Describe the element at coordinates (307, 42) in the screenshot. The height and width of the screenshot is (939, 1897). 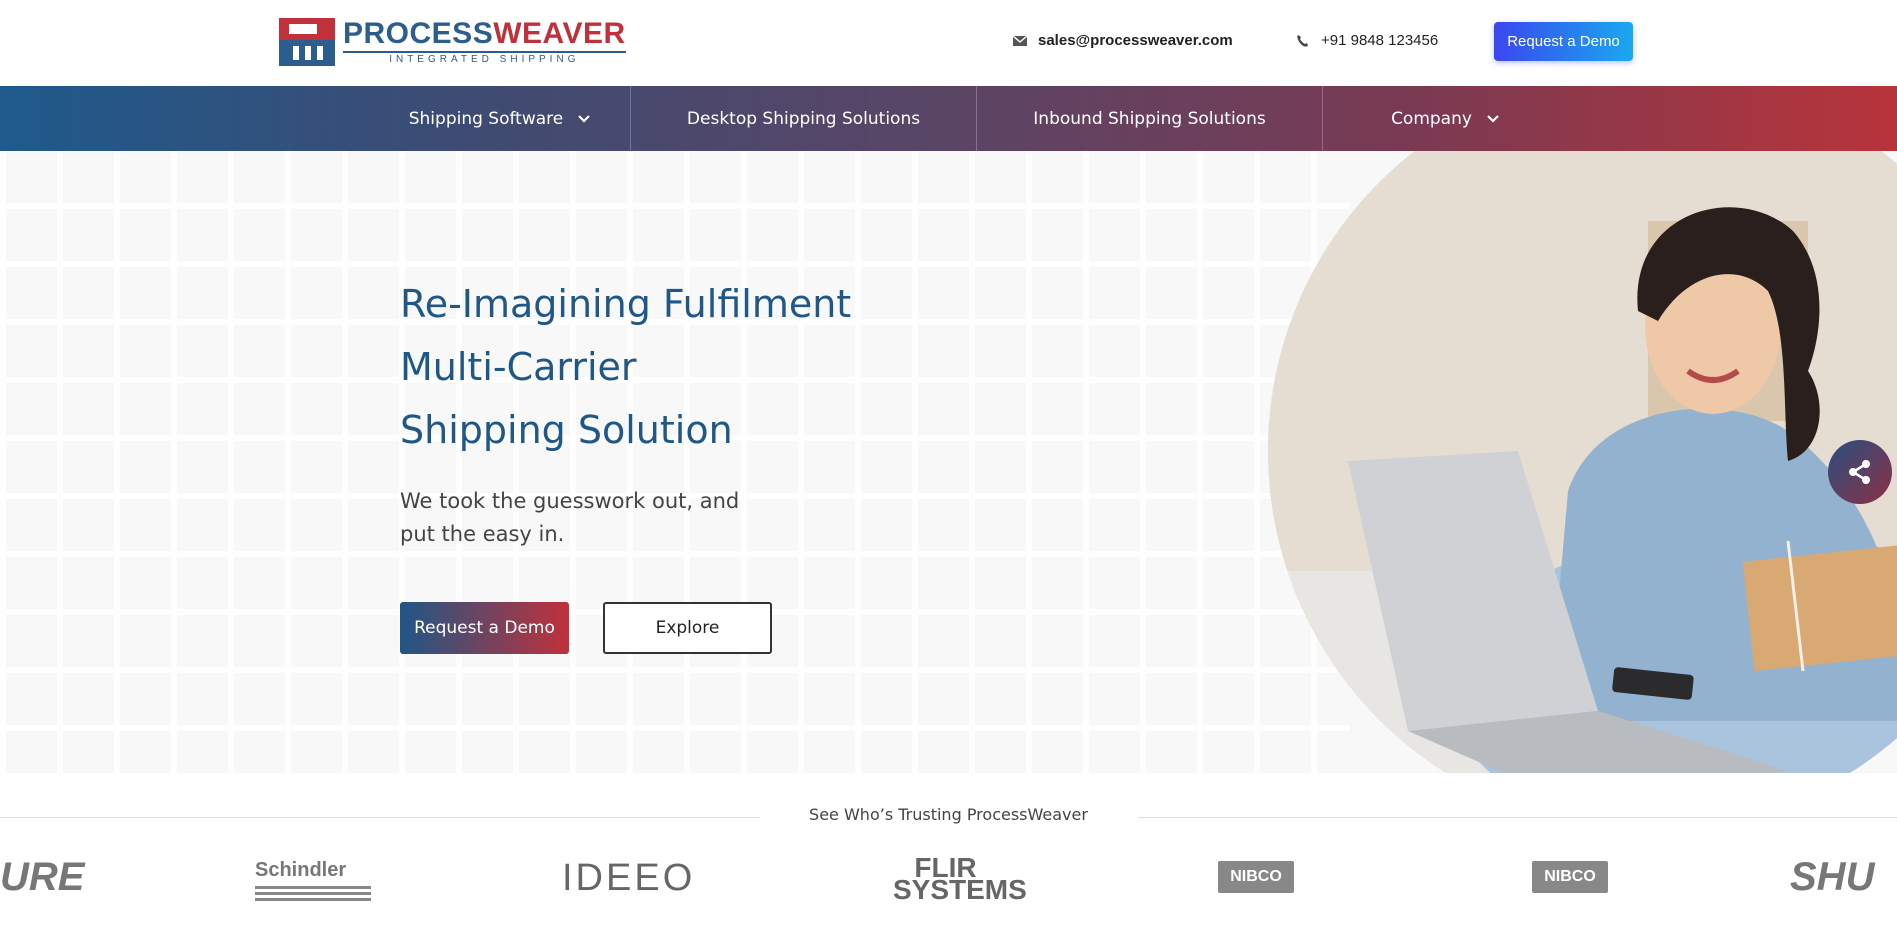
I see `logo-mark-icon` at that location.